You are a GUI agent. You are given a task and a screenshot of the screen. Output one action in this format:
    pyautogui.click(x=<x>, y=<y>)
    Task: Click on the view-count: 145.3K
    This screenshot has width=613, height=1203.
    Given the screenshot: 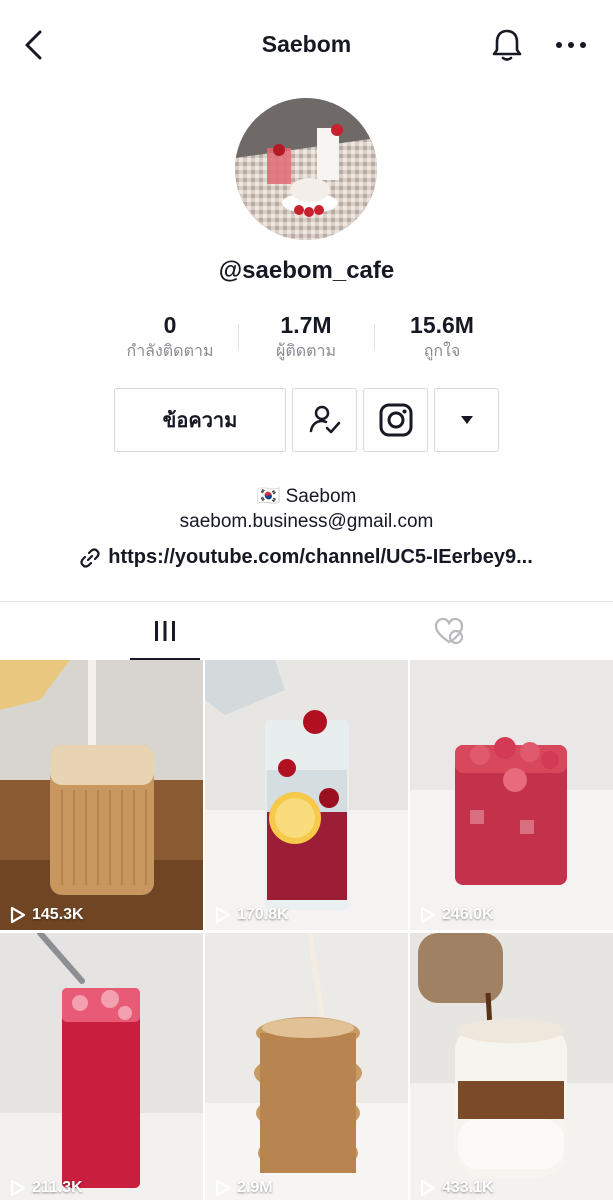 What is the action you would take?
    pyautogui.click(x=47, y=915)
    